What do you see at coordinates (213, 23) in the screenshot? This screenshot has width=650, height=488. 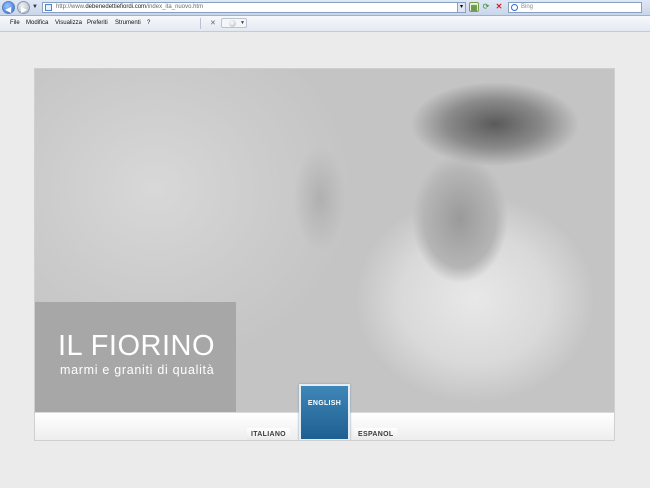 I see `close-tab-icon: ✕` at bounding box center [213, 23].